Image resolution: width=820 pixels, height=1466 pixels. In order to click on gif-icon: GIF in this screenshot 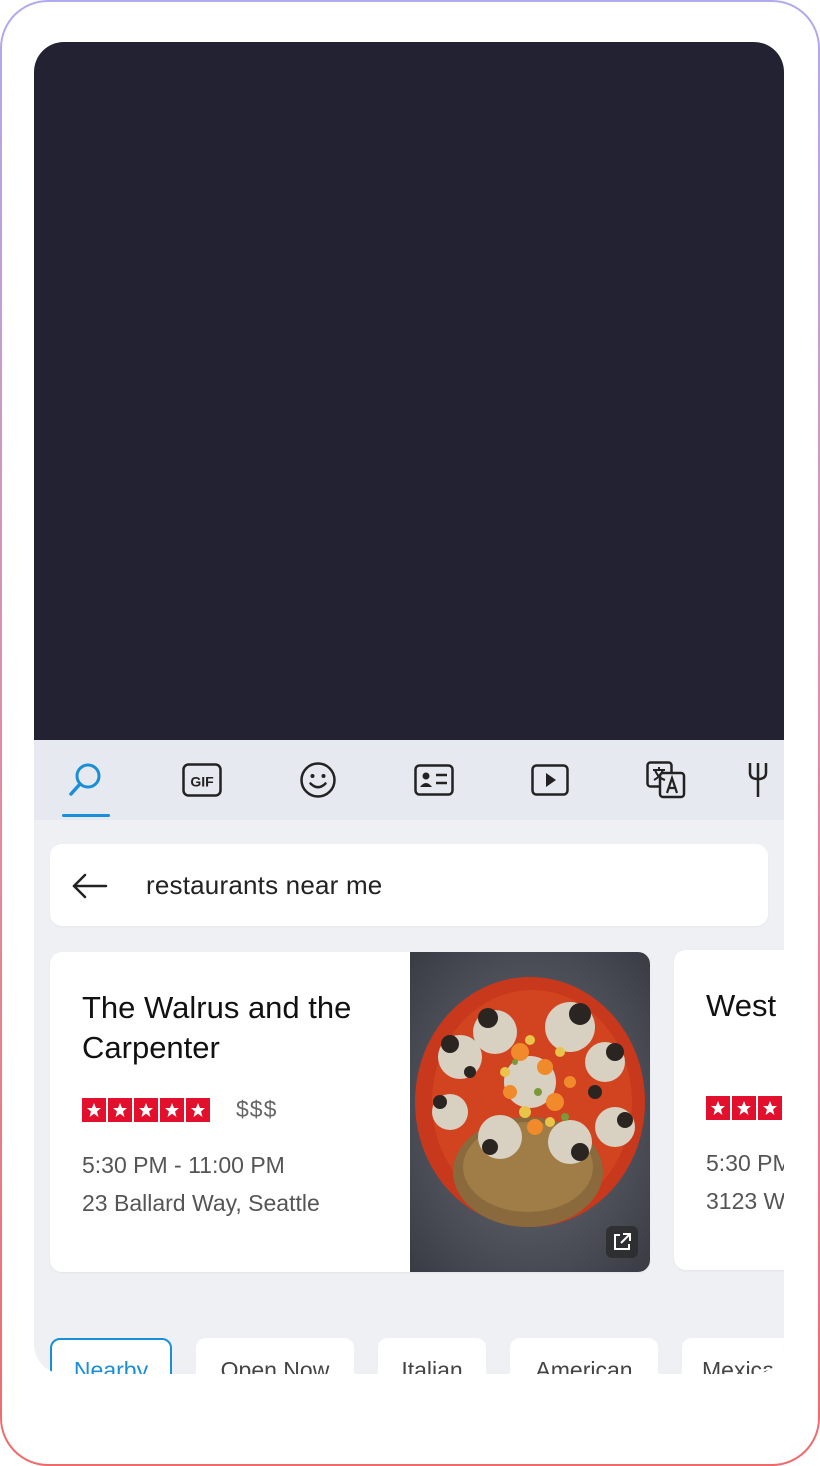, I will do `click(202, 780)`.